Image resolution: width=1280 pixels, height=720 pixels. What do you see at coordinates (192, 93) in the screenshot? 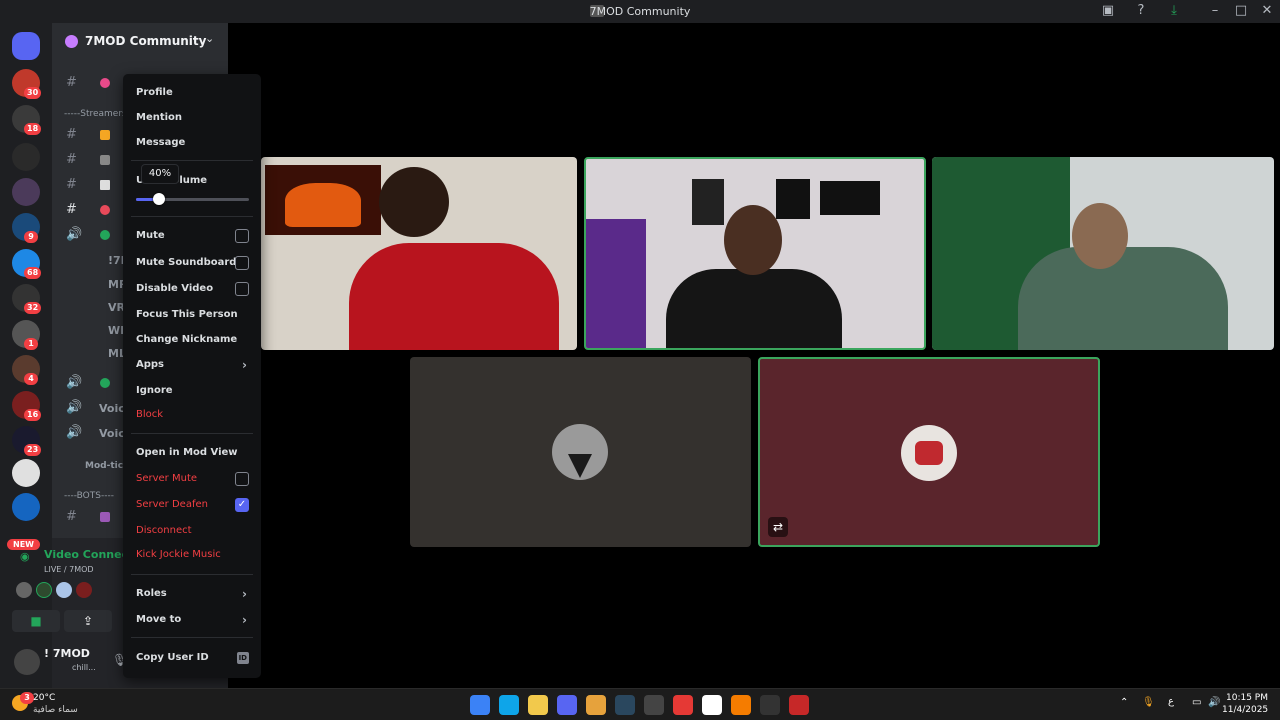
I see `menu-item-profile: Profile` at bounding box center [192, 93].